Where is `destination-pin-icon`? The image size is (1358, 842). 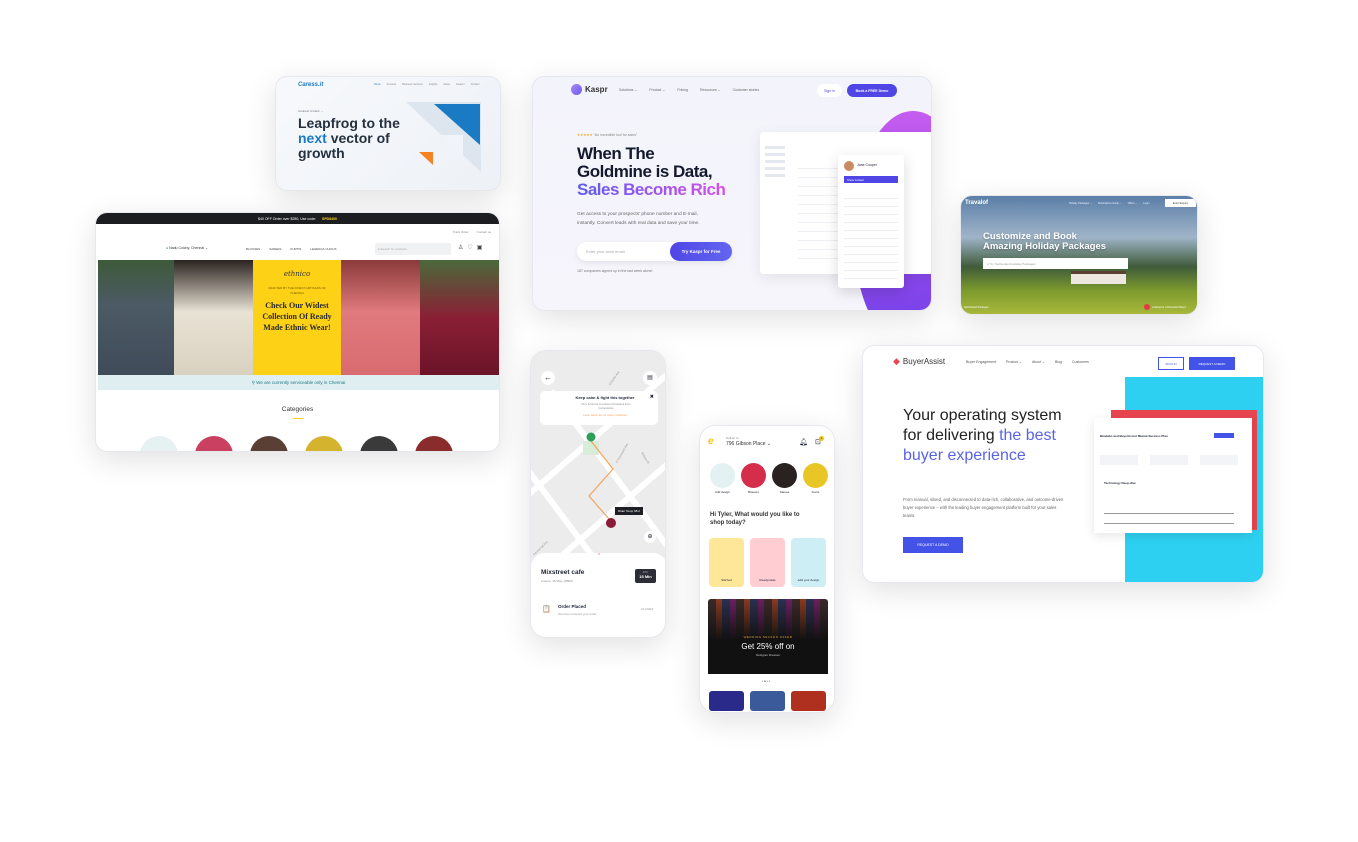 destination-pin-icon is located at coordinates (591, 437).